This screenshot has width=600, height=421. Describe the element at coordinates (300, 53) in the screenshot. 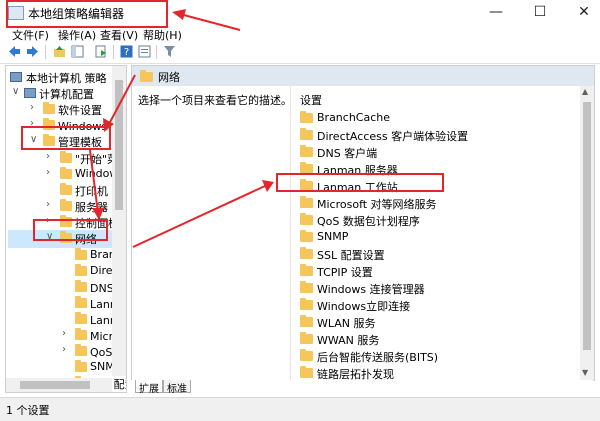

I see `toolbar: ?` at that location.